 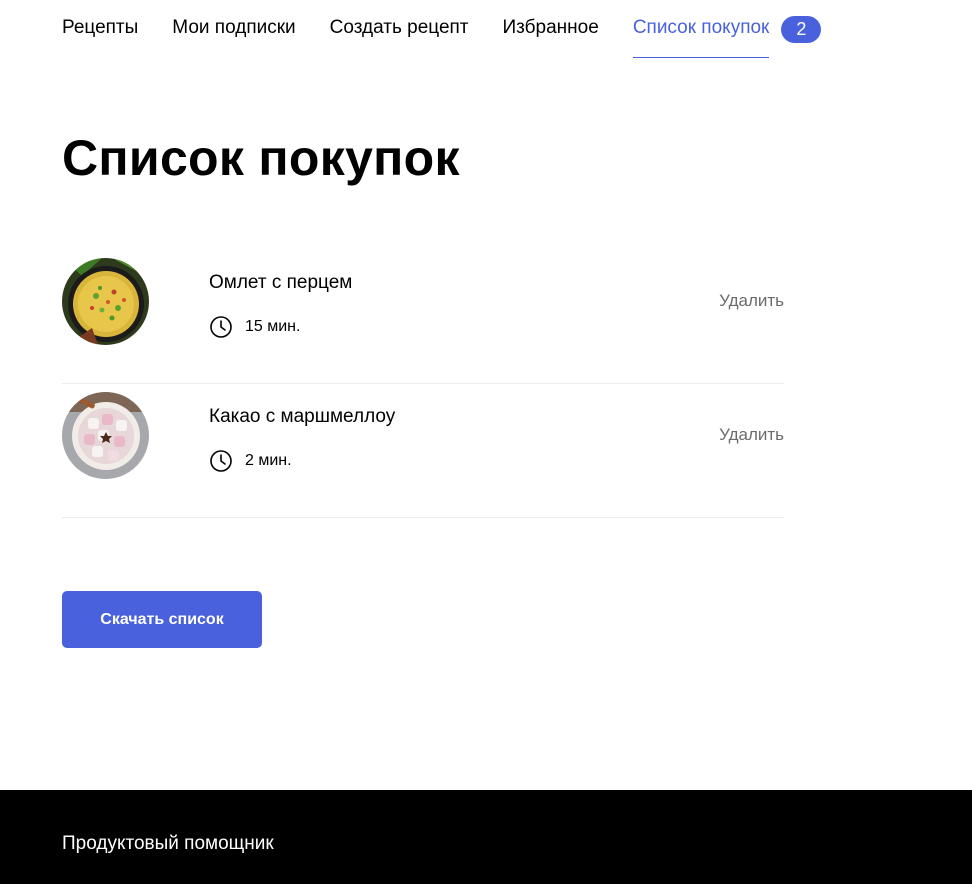 I want to click on shopping-list-count-badge: 2, so click(x=801, y=29).